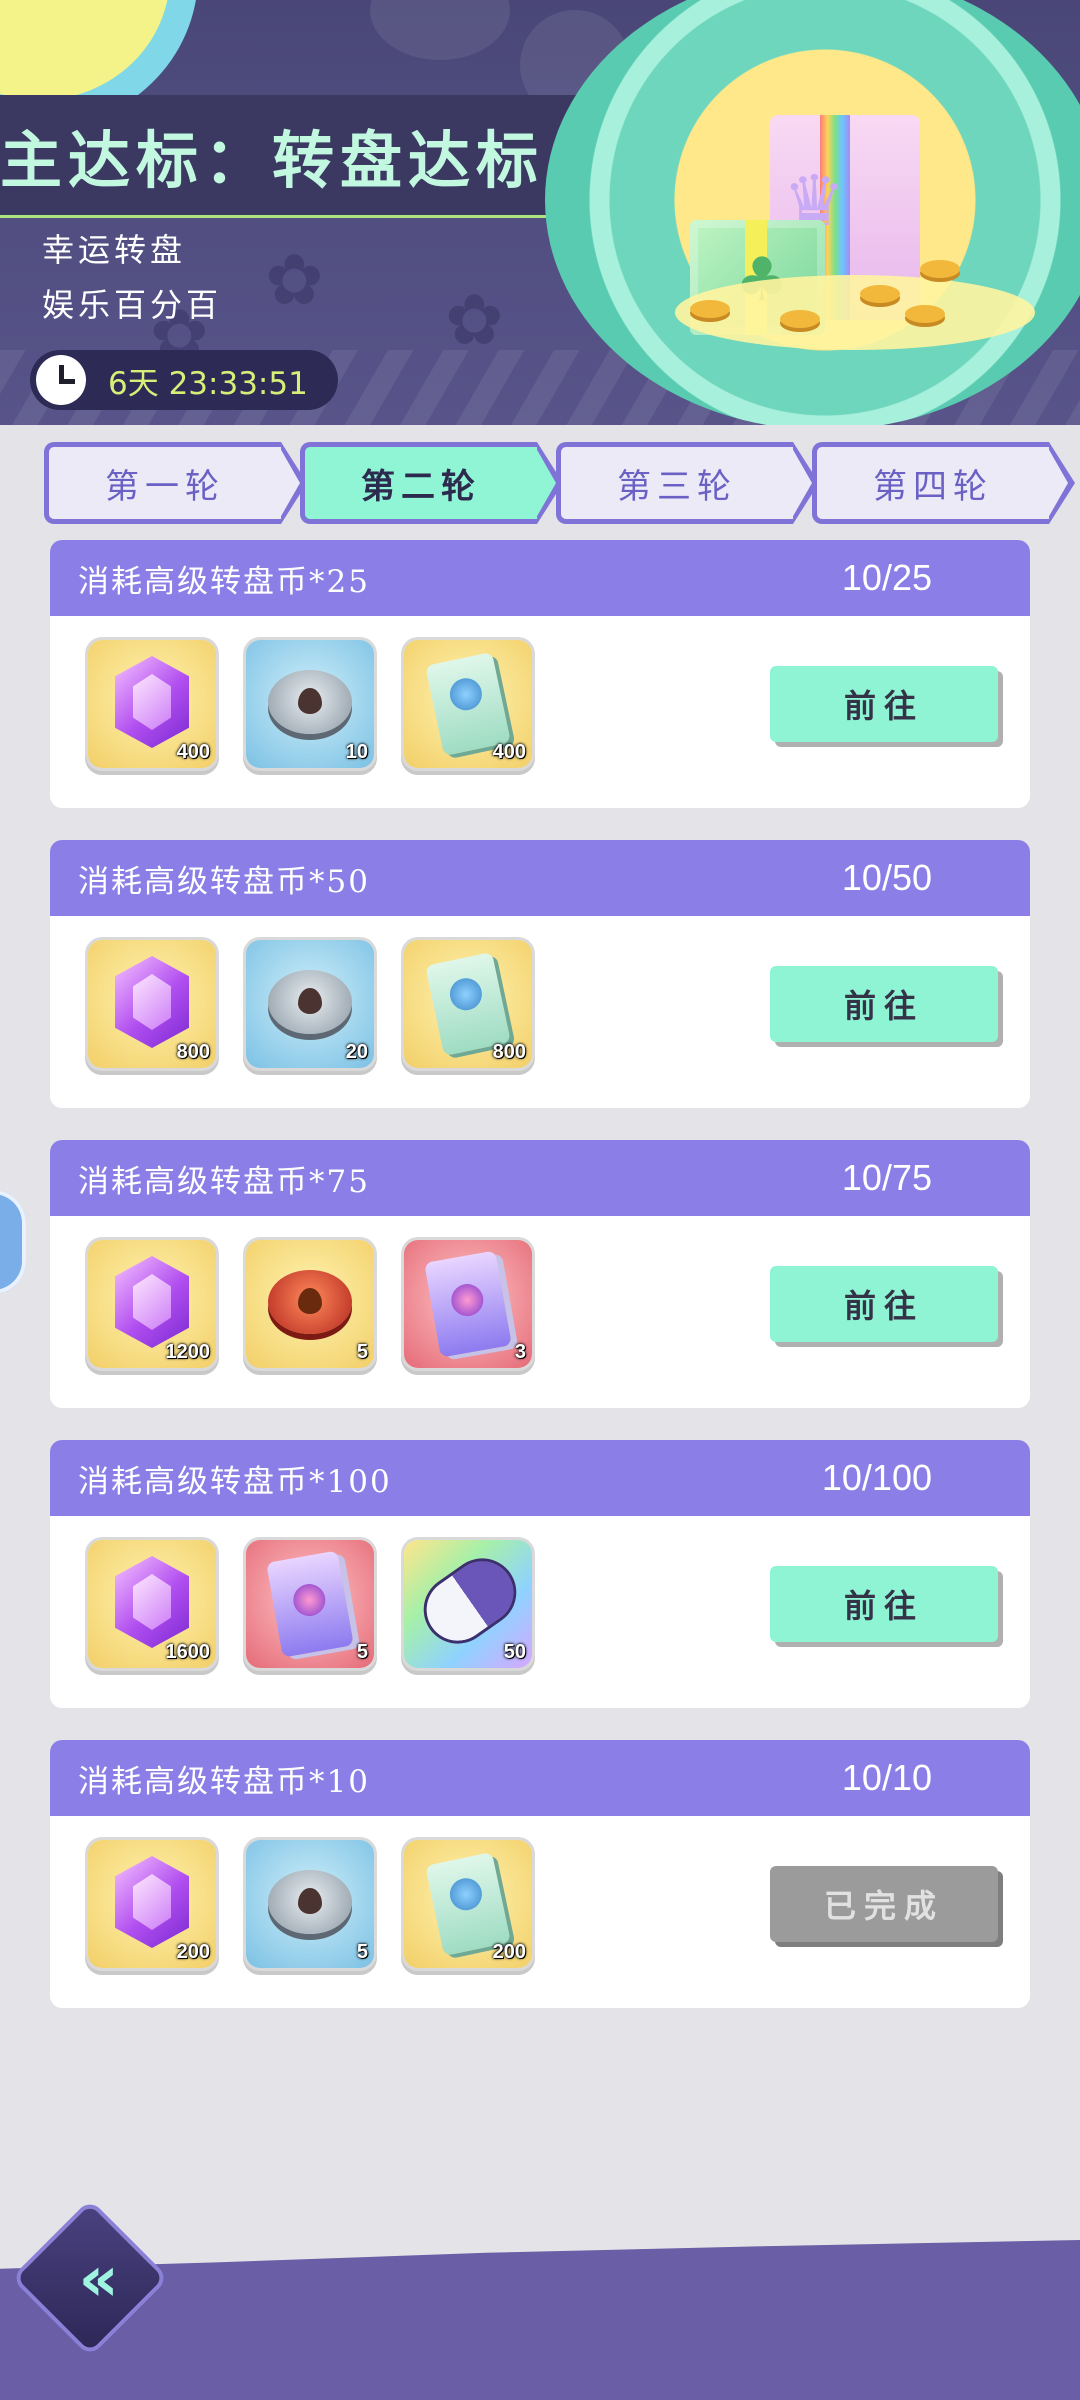 The height and width of the screenshot is (2400, 1080). I want to click on round-tabs: 第一轮 第二轮 第三轮 第四轮, so click(559, 483).